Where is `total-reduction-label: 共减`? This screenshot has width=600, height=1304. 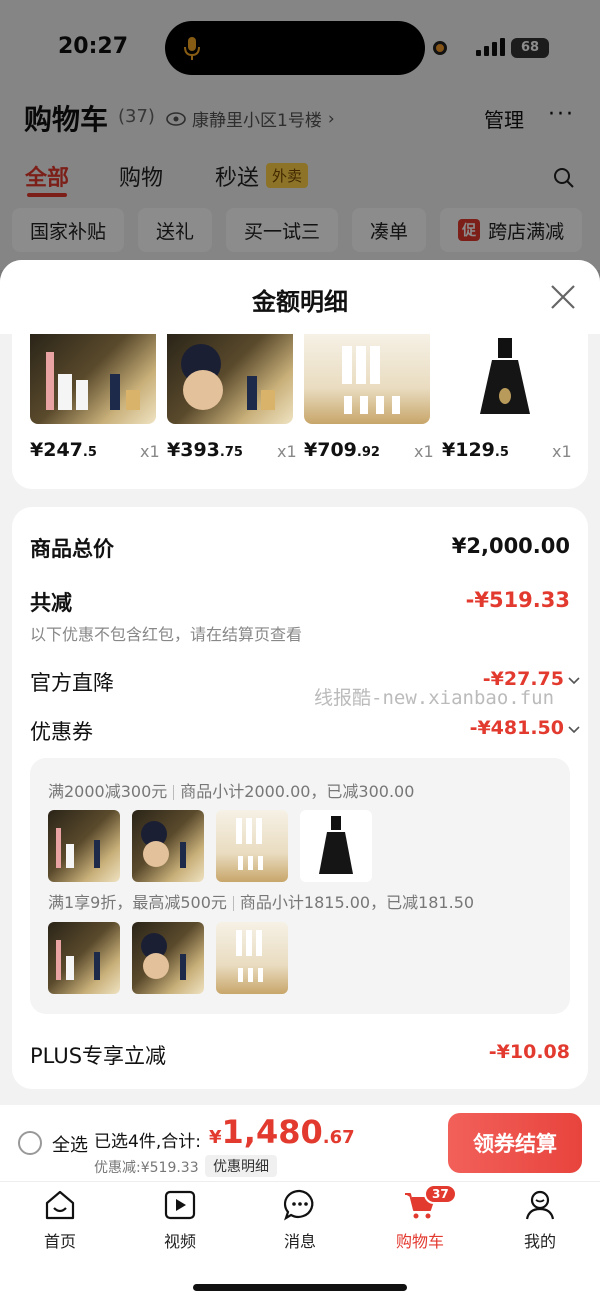 total-reduction-label: 共减 is located at coordinates (51, 603).